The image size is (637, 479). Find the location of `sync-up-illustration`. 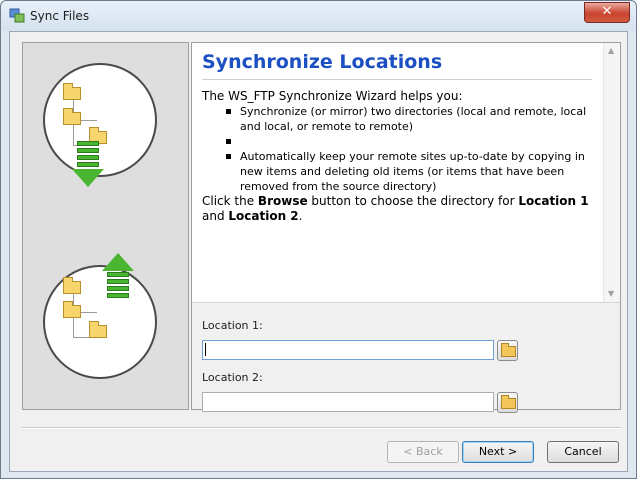

sync-up-illustration is located at coordinates (100, 316).